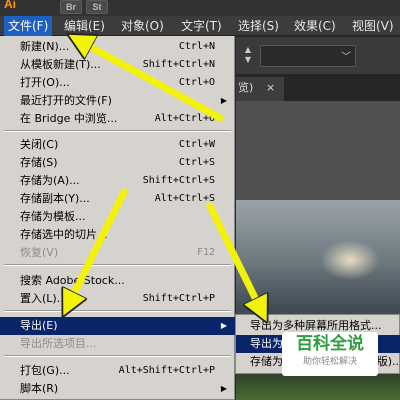  I want to click on menu-item-shortcut: Ctrl+S, so click(196, 162).